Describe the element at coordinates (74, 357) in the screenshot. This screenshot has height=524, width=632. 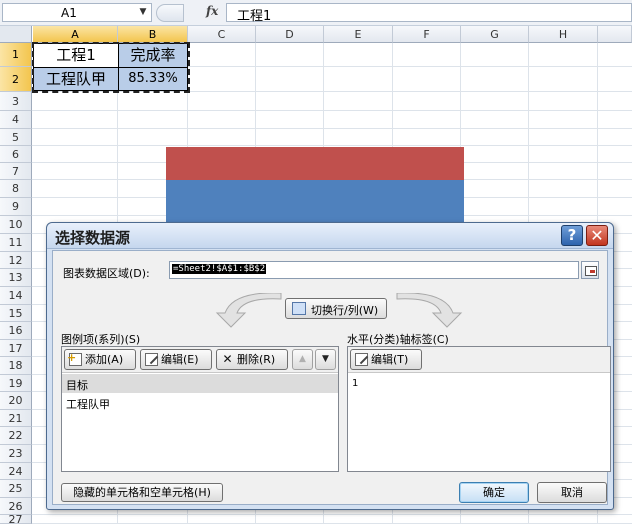
I see `add-icon` at that location.